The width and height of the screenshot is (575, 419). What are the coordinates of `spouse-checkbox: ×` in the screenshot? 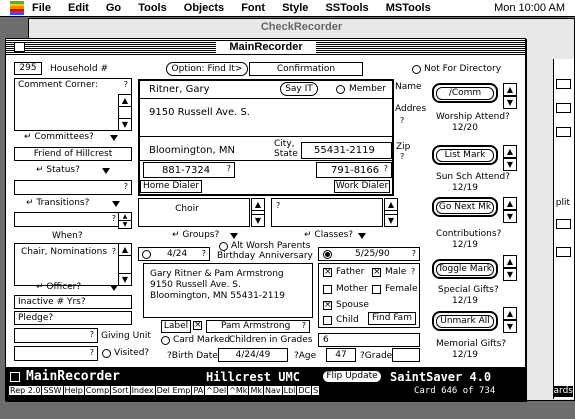 It's located at (327, 305).